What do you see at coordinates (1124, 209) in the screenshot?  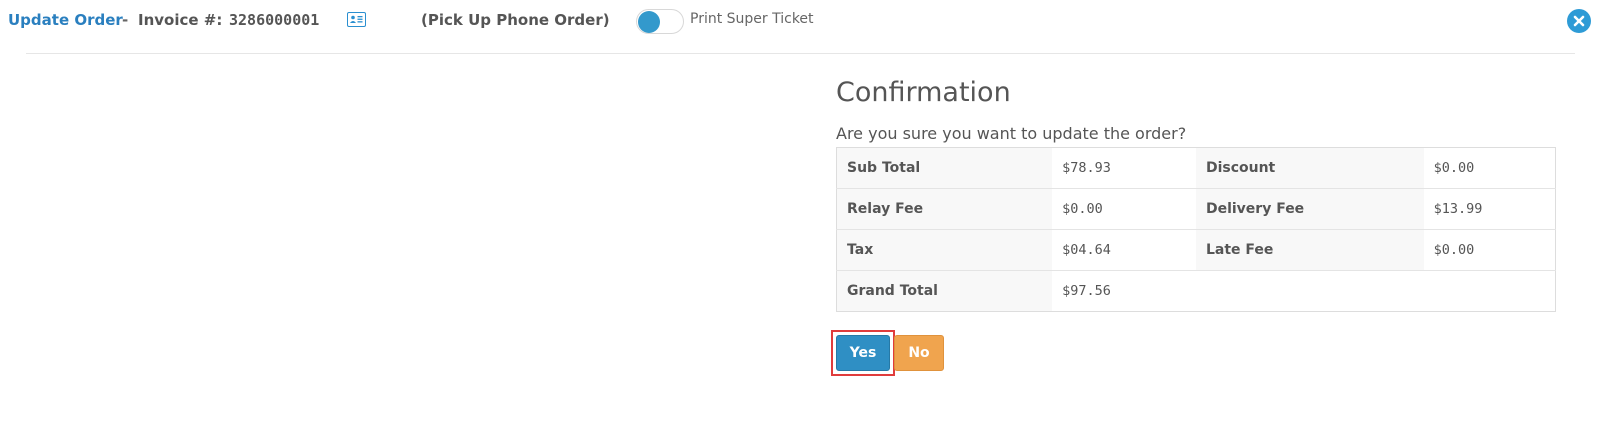 I see `relay-fee-value: $0.00` at bounding box center [1124, 209].